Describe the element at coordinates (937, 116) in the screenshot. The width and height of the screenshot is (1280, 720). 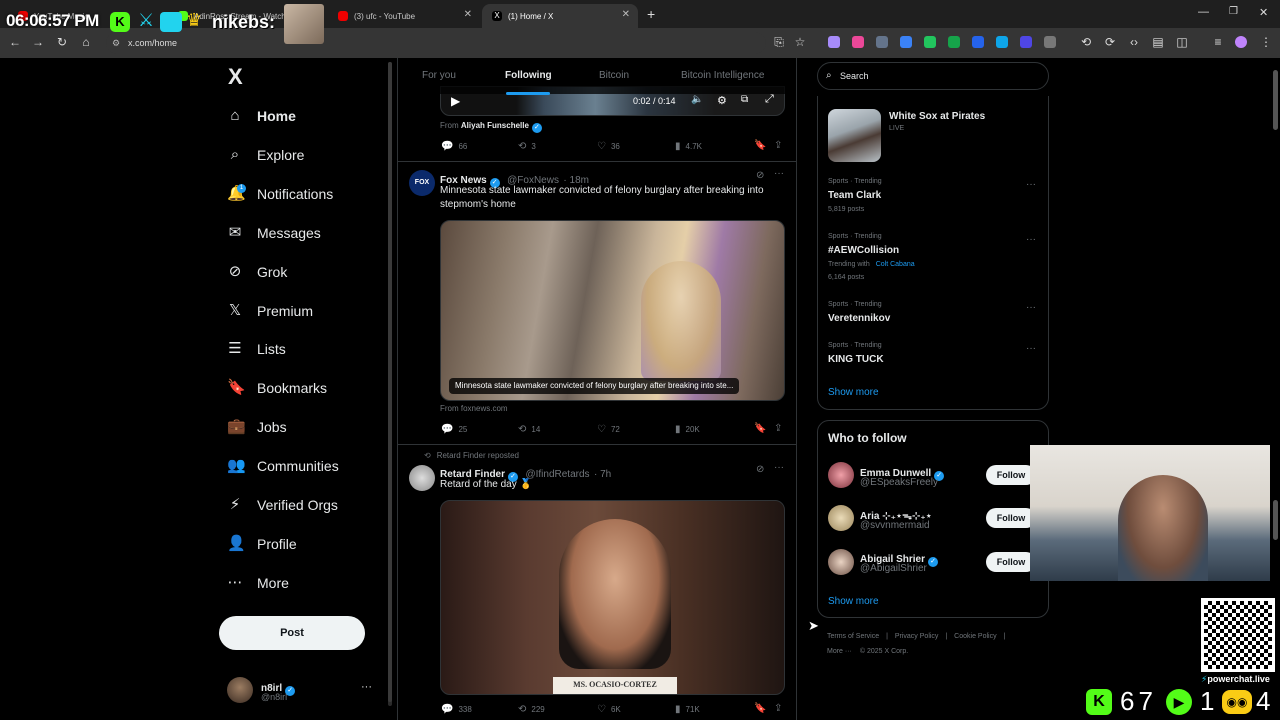
I see `live-event-title: White Sox at Pirates` at that location.